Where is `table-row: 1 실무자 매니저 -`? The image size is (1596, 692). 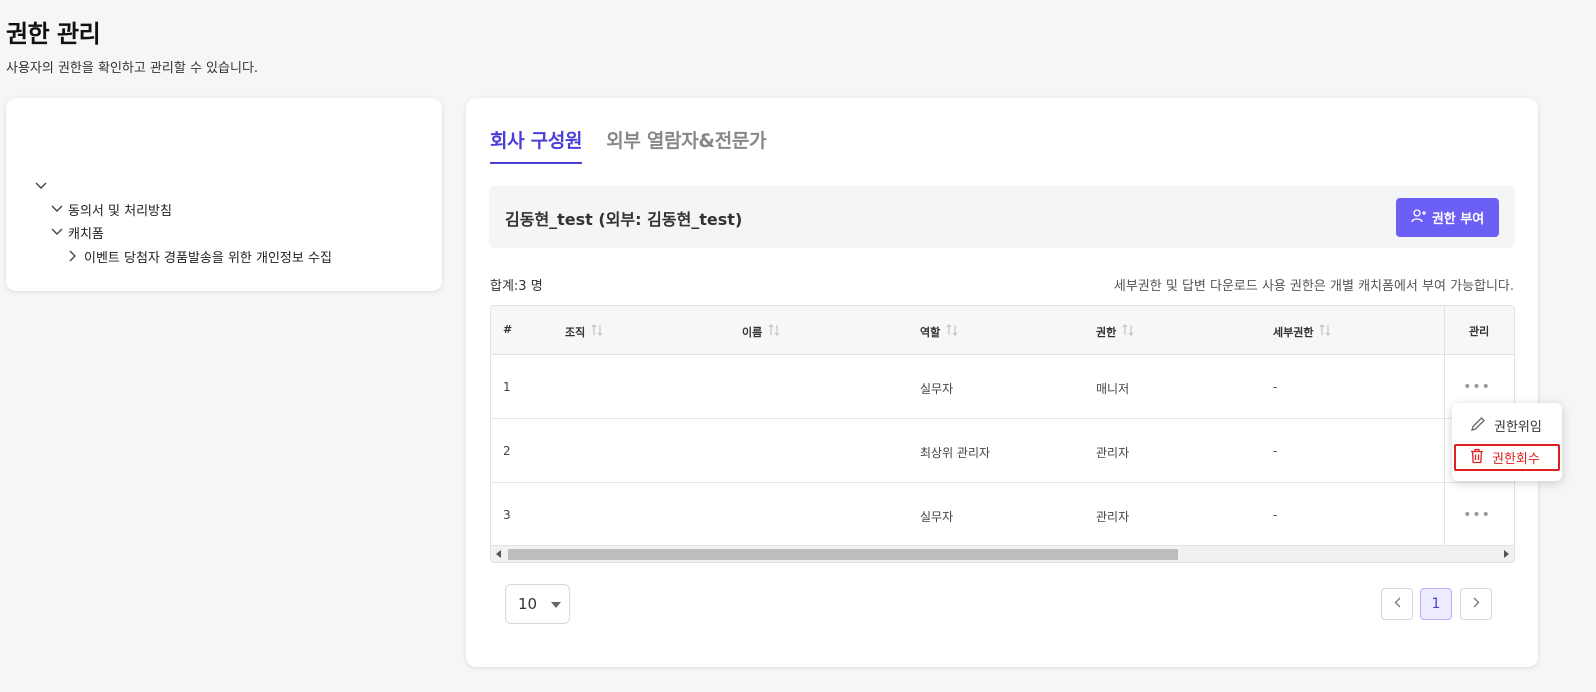 table-row: 1 실무자 매니저 - is located at coordinates (1002, 387).